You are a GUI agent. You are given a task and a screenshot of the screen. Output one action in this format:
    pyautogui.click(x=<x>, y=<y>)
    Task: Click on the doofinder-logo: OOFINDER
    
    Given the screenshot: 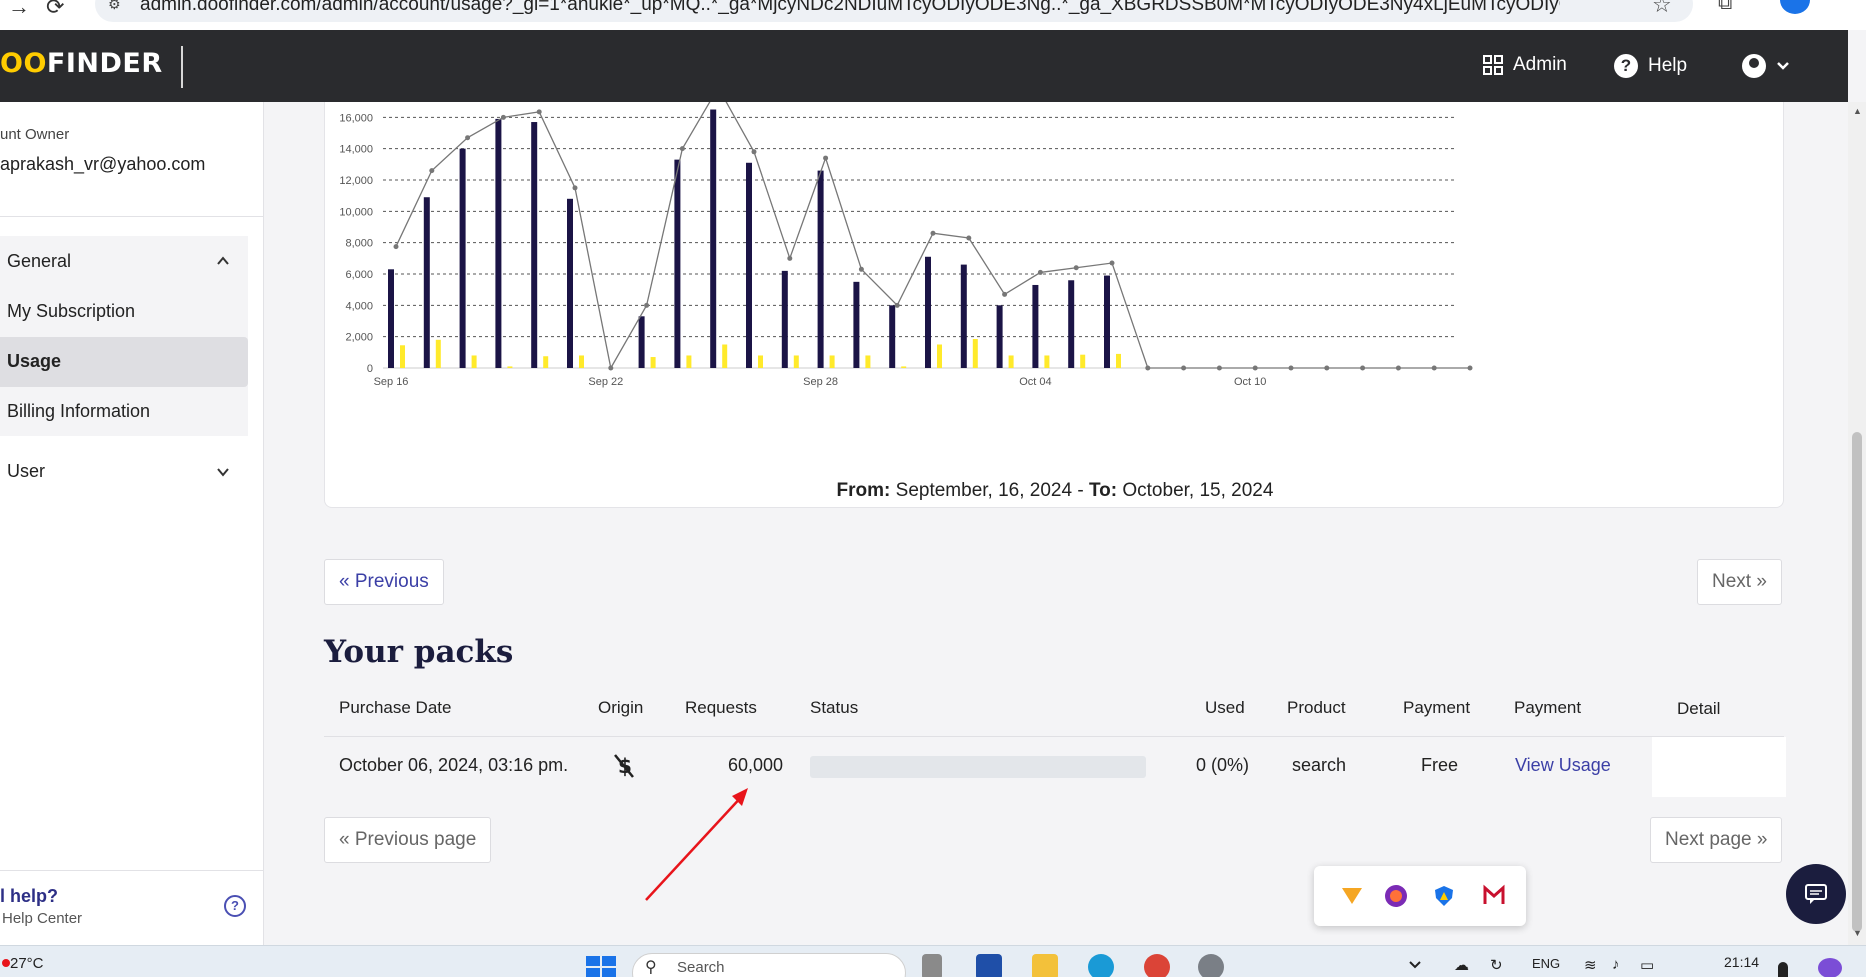 What is the action you would take?
    pyautogui.click(x=81, y=63)
    